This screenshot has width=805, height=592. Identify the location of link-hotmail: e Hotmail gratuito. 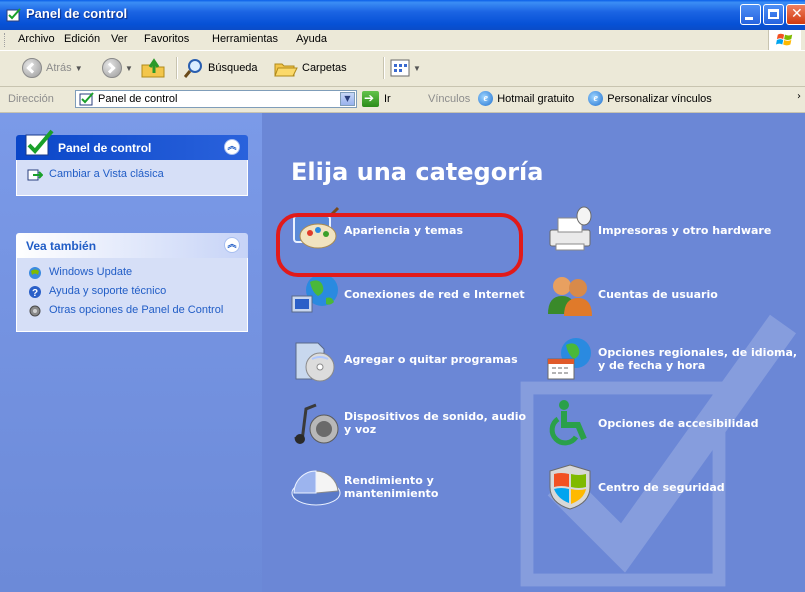
(526, 98).